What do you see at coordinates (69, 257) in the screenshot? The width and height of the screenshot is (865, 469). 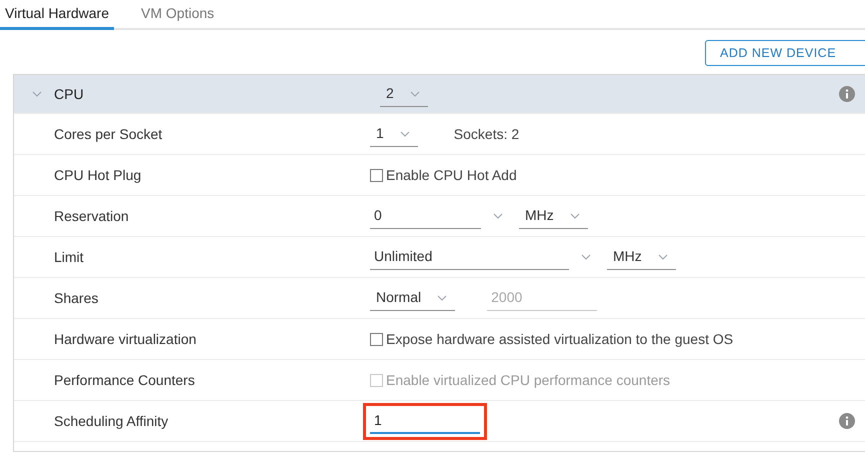 I see `field-label: Limit` at bounding box center [69, 257].